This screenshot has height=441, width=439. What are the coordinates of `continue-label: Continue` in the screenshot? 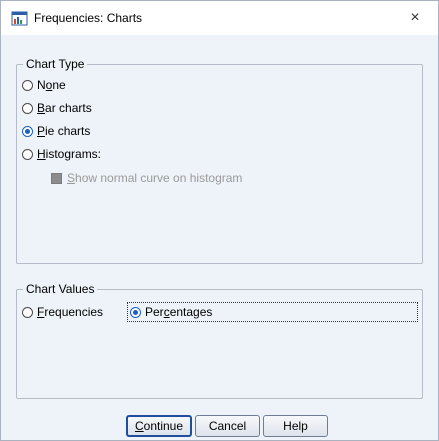 It's located at (159, 426).